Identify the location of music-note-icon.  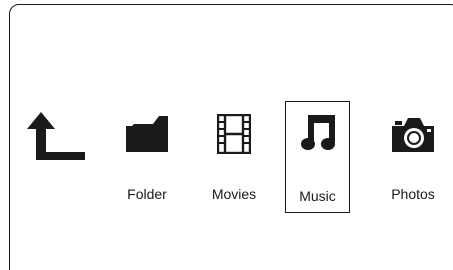
(317, 132).